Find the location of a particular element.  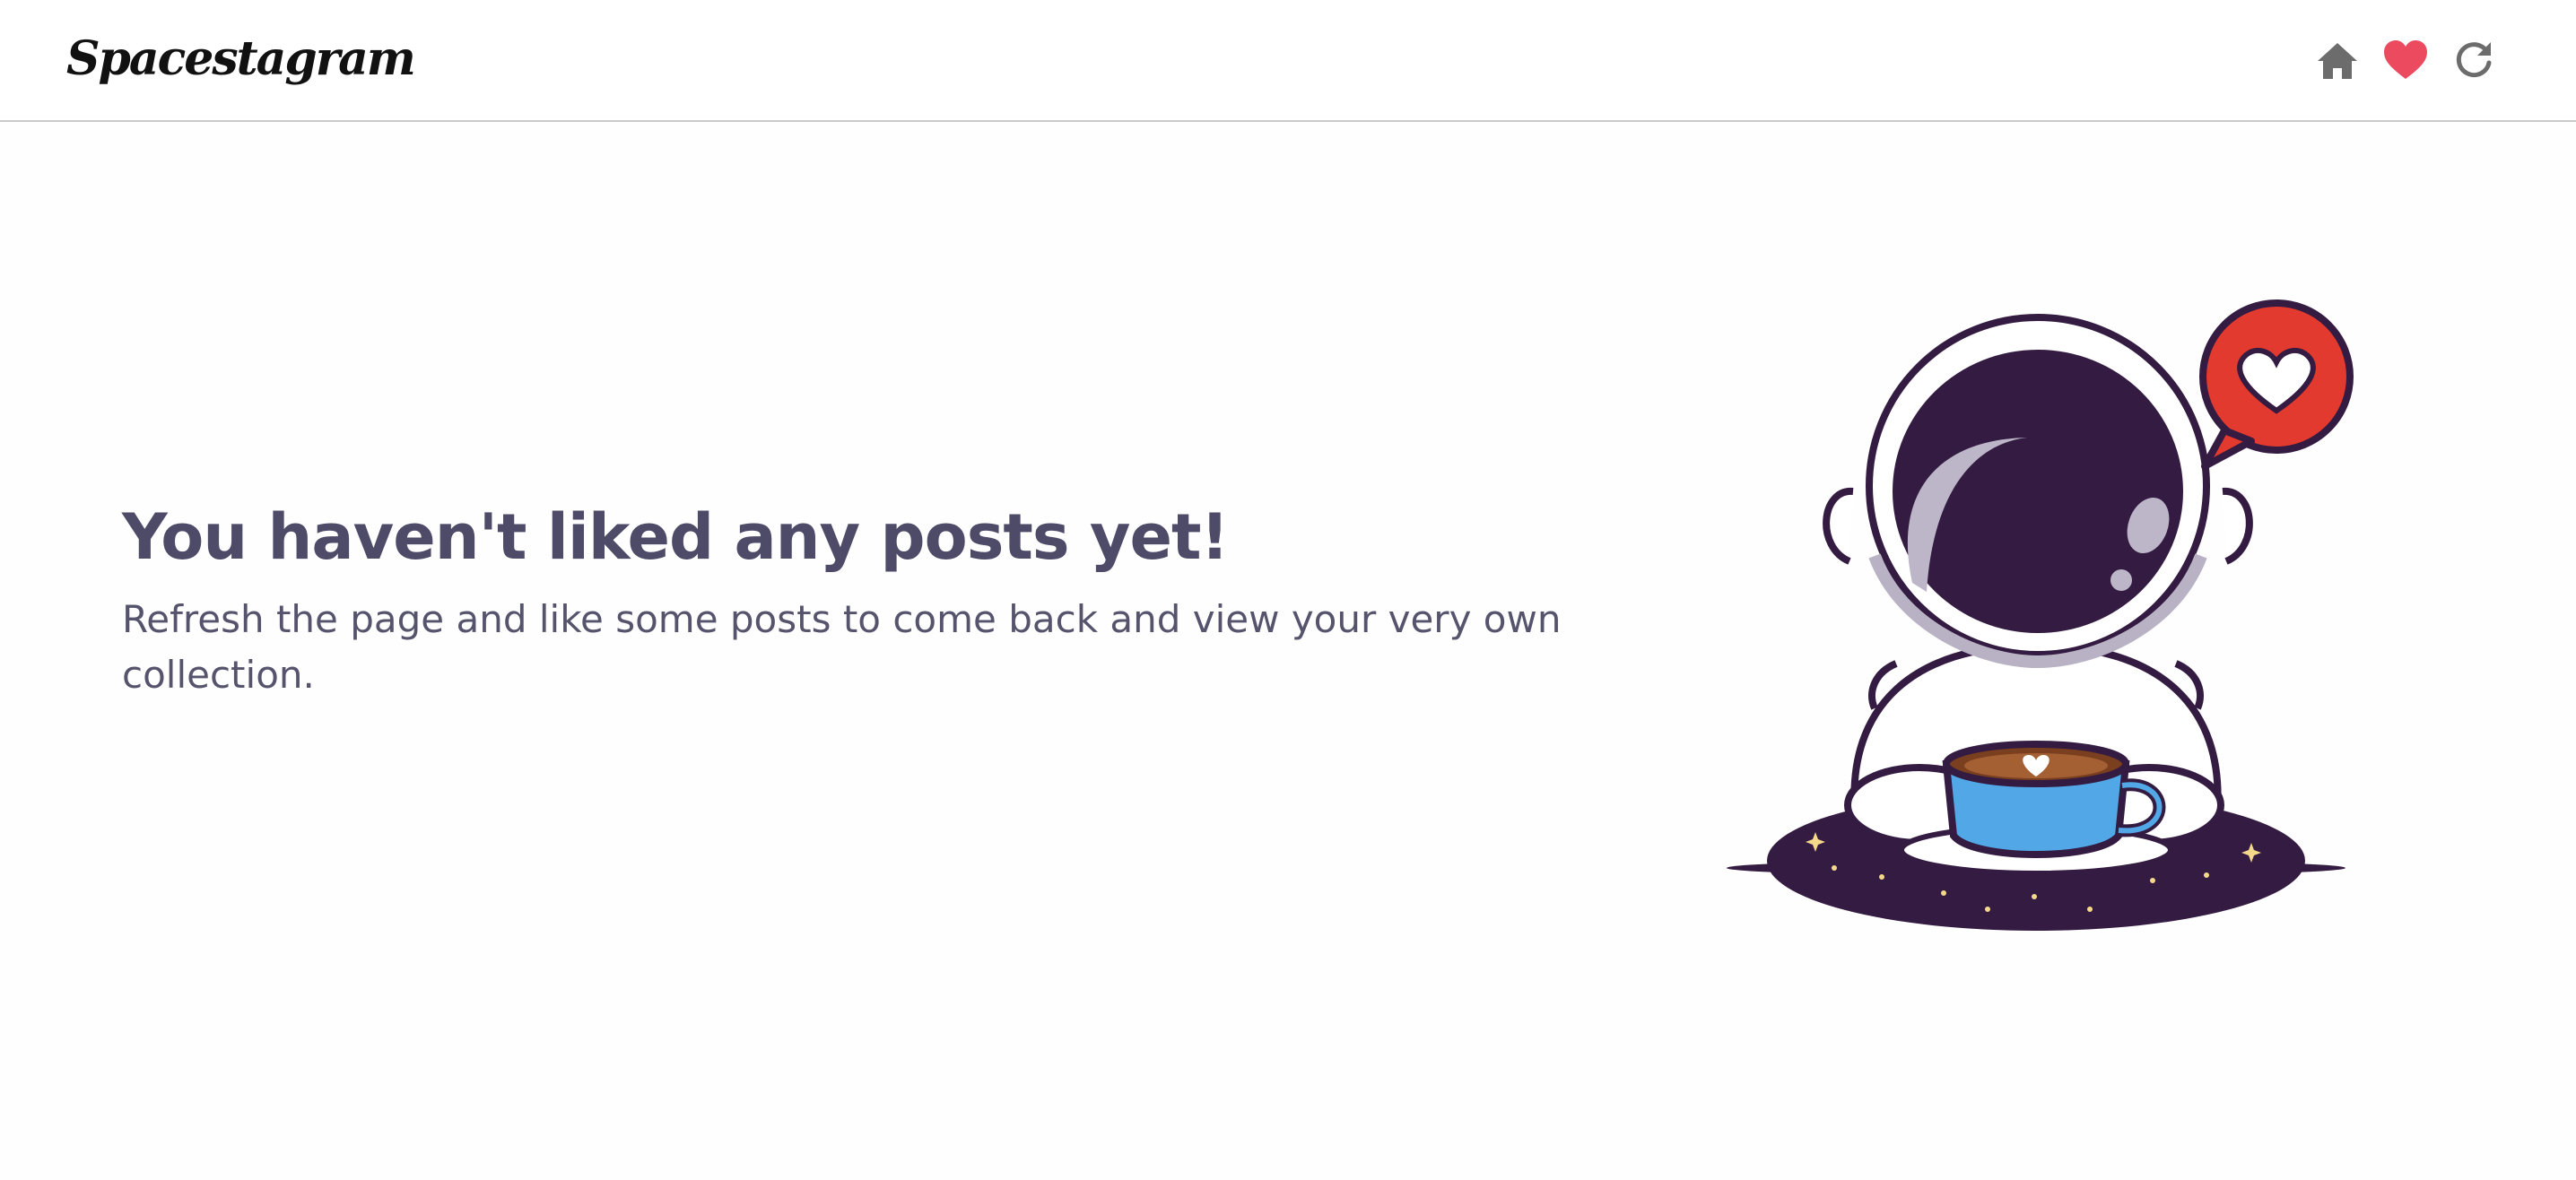

astronaut-coffee-heart-illustration is located at coordinates (2040, 615).